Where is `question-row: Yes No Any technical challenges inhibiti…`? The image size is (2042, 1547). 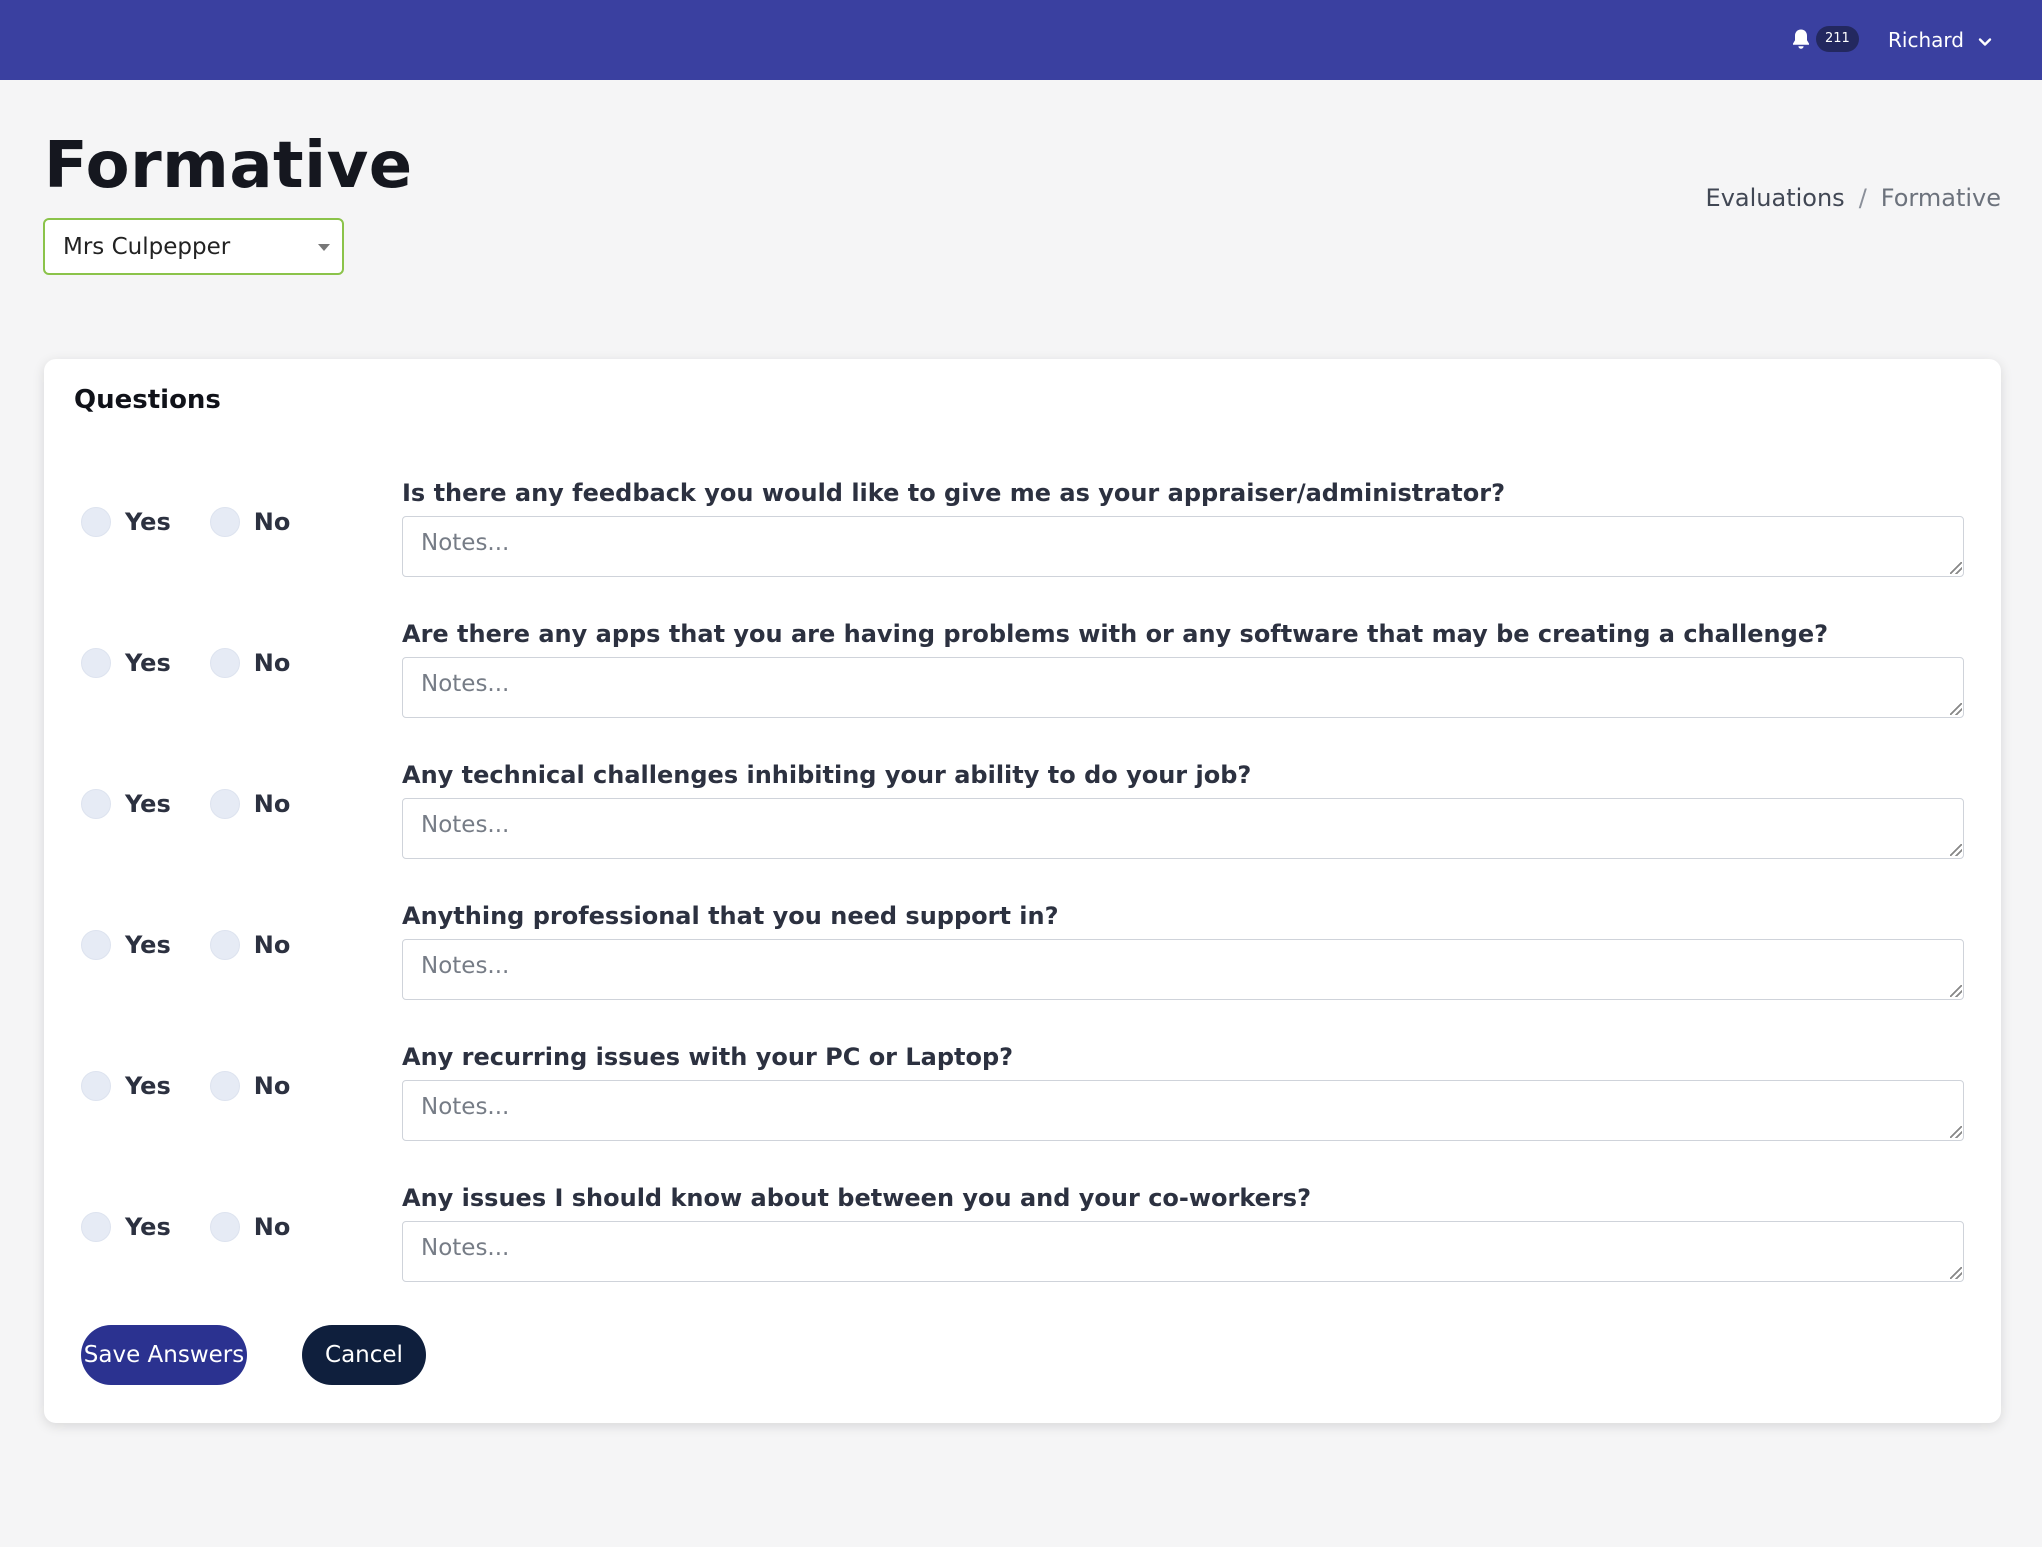
question-row: Yes No Any technical challenges inhibiti… is located at coordinates (1022, 828).